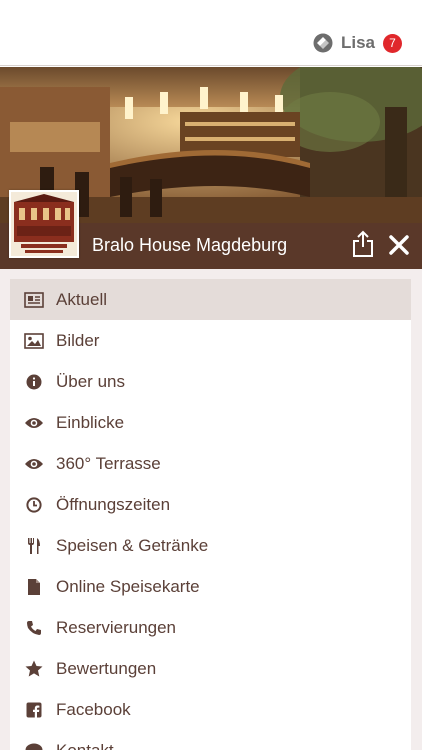  Describe the element at coordinates (210, 586) in the screenshot. I see `menu-item-online-speisekarte: Online Speisekarte` at that location.